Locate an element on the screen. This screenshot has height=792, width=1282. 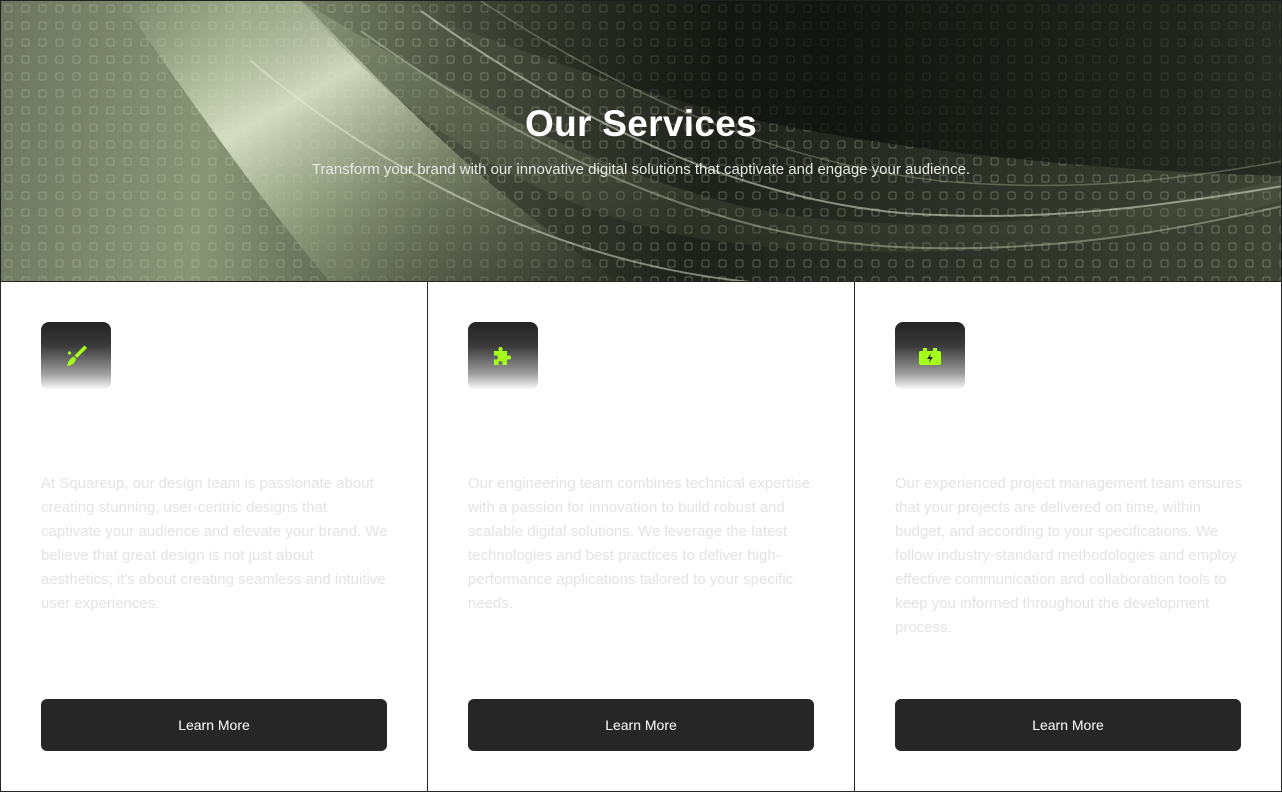
puzzle-icon is located at coordinates (502, 356).